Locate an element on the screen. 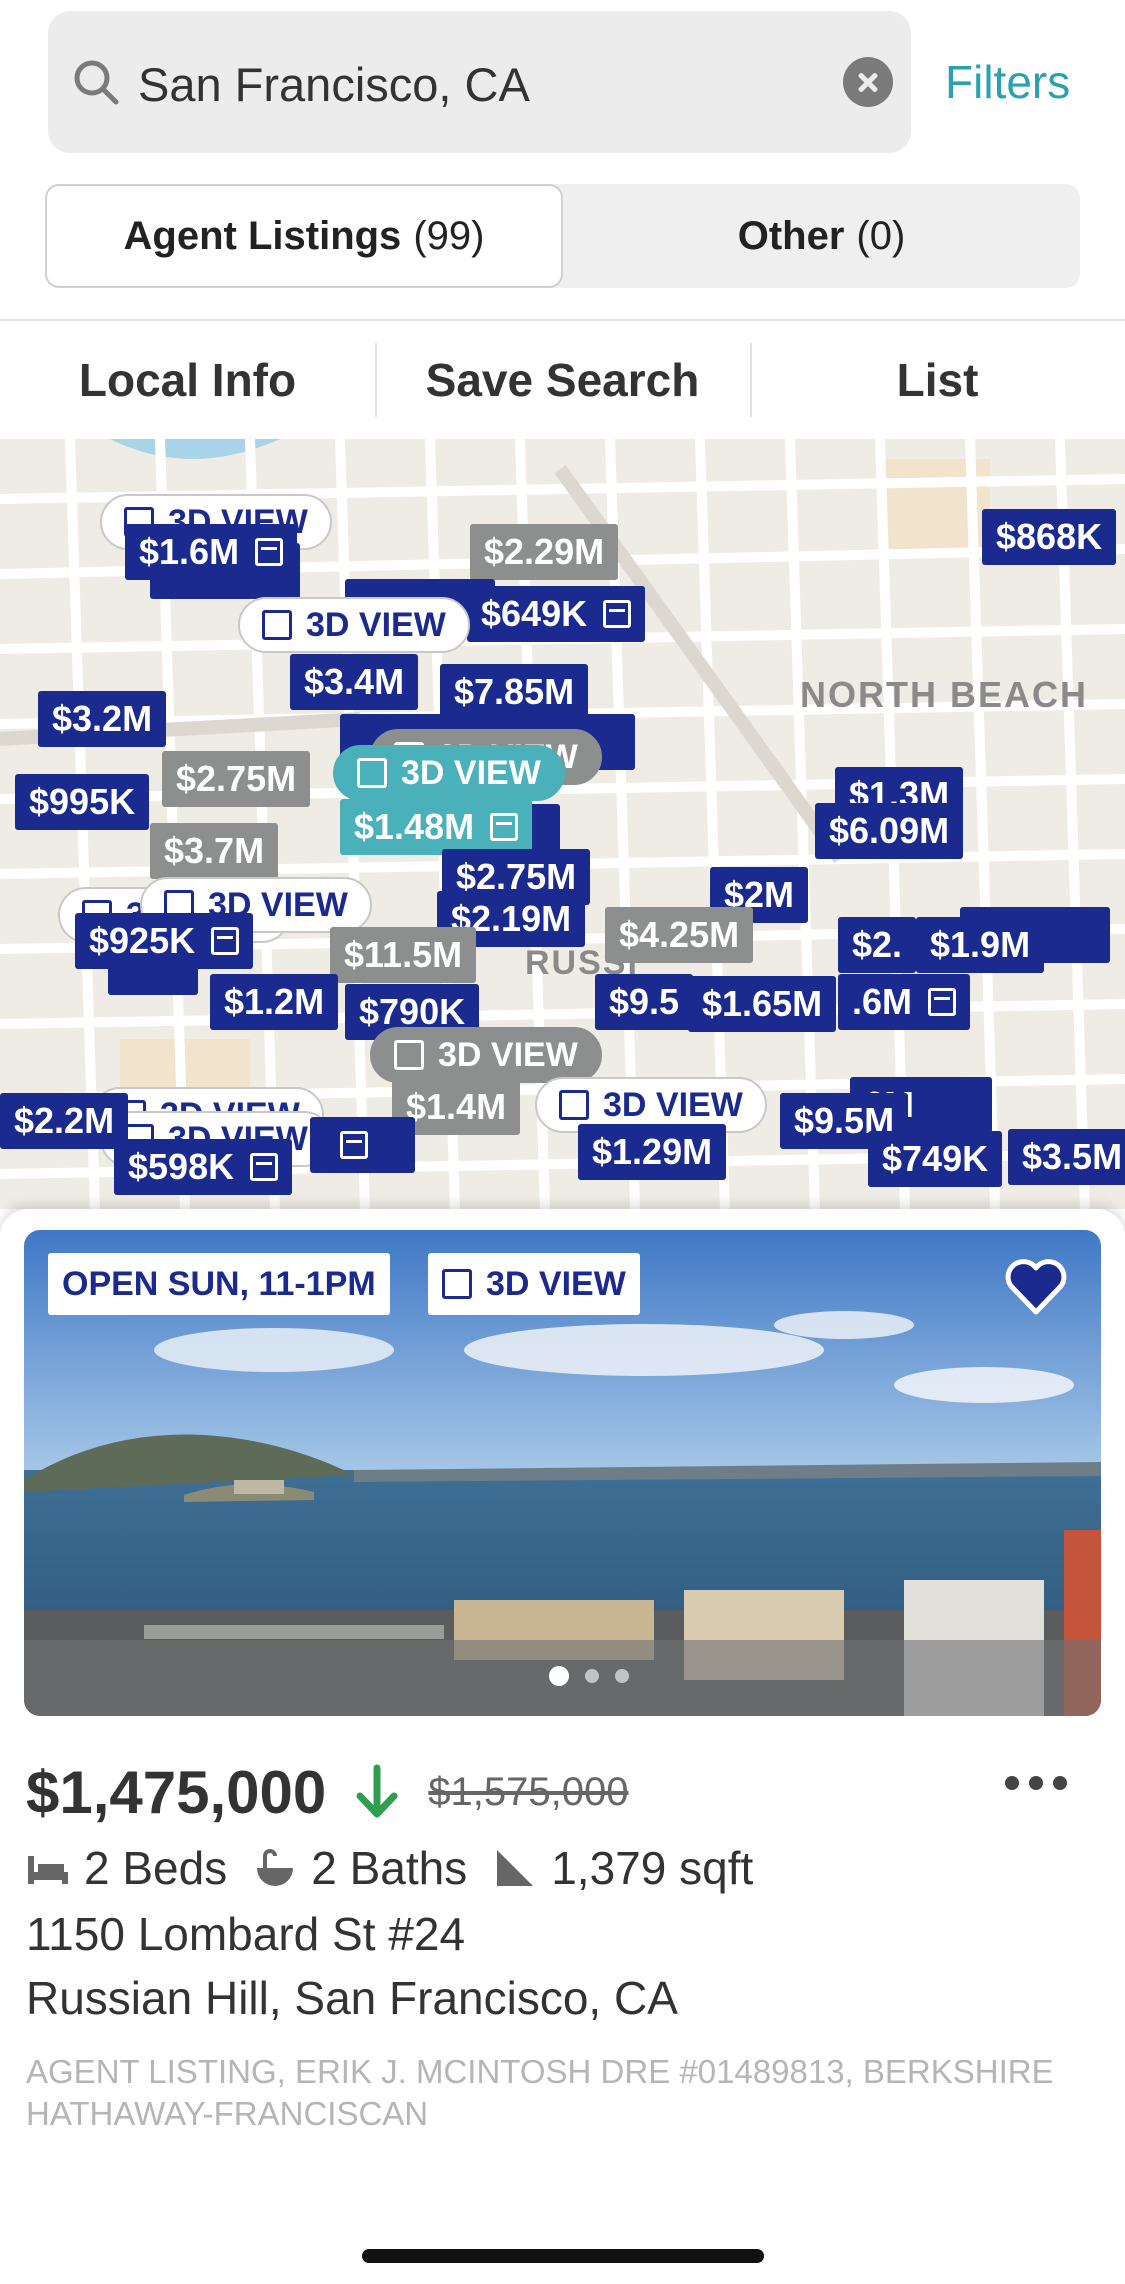  search-icon is located at coordinates (96, 82).